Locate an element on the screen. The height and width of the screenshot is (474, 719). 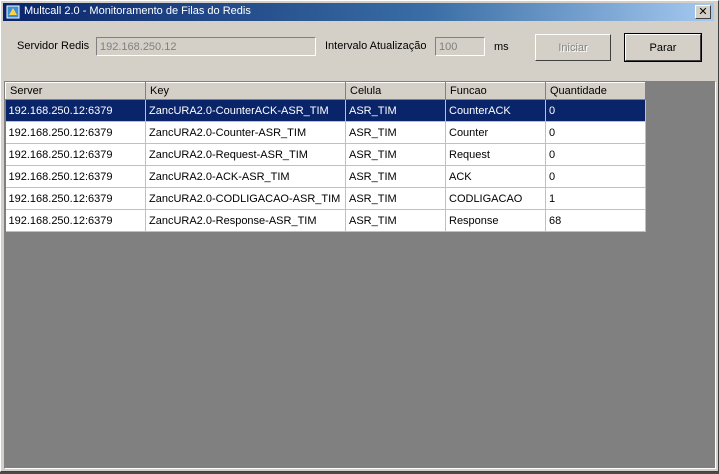
close-icon: ✕ is located at coordinates (703, 12).